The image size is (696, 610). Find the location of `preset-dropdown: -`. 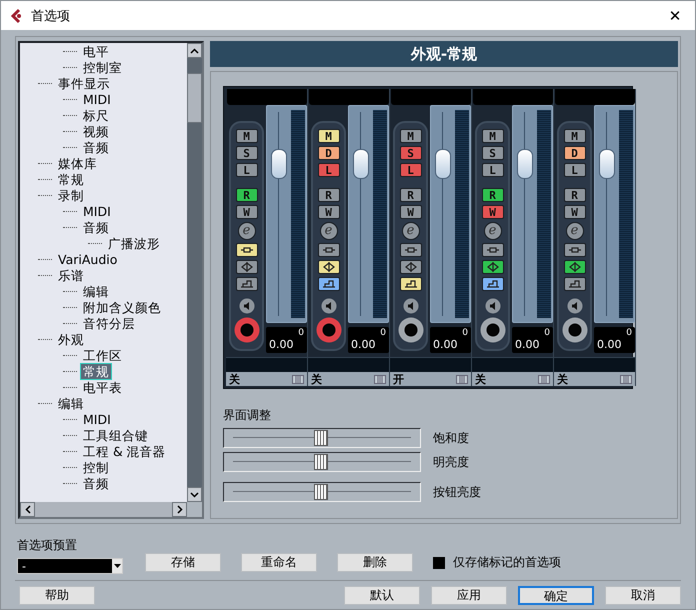

preset-dropdown: - is located at coordinates (70, 566).